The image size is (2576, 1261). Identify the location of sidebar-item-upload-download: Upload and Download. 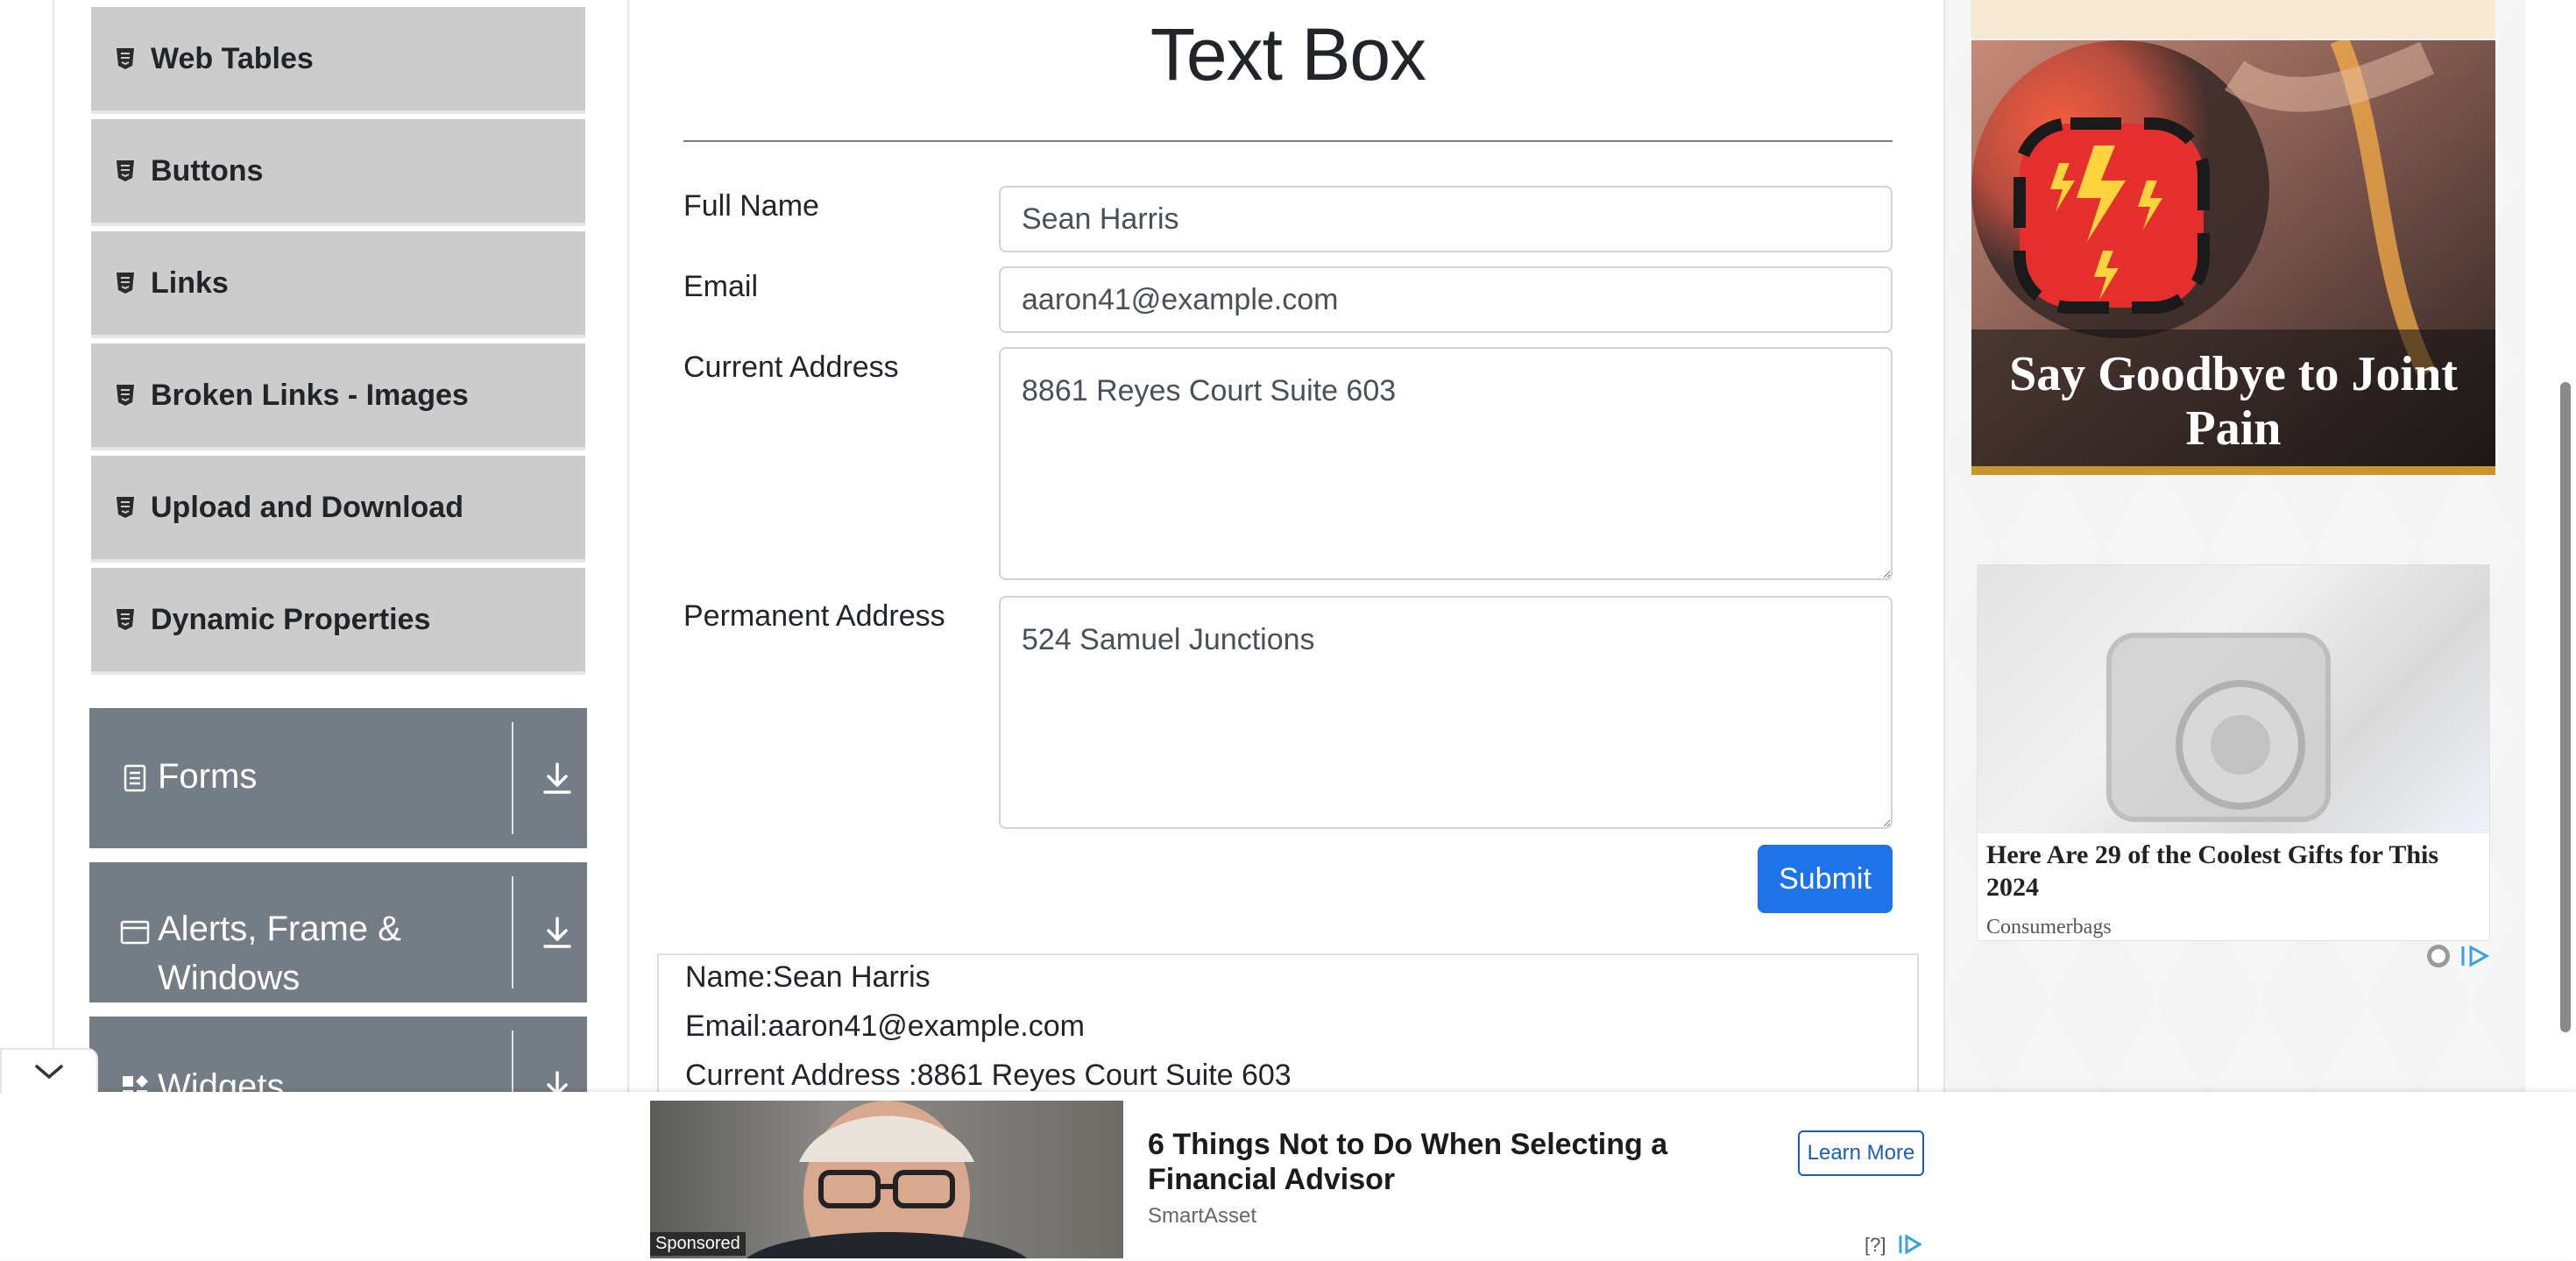
(338, 509).